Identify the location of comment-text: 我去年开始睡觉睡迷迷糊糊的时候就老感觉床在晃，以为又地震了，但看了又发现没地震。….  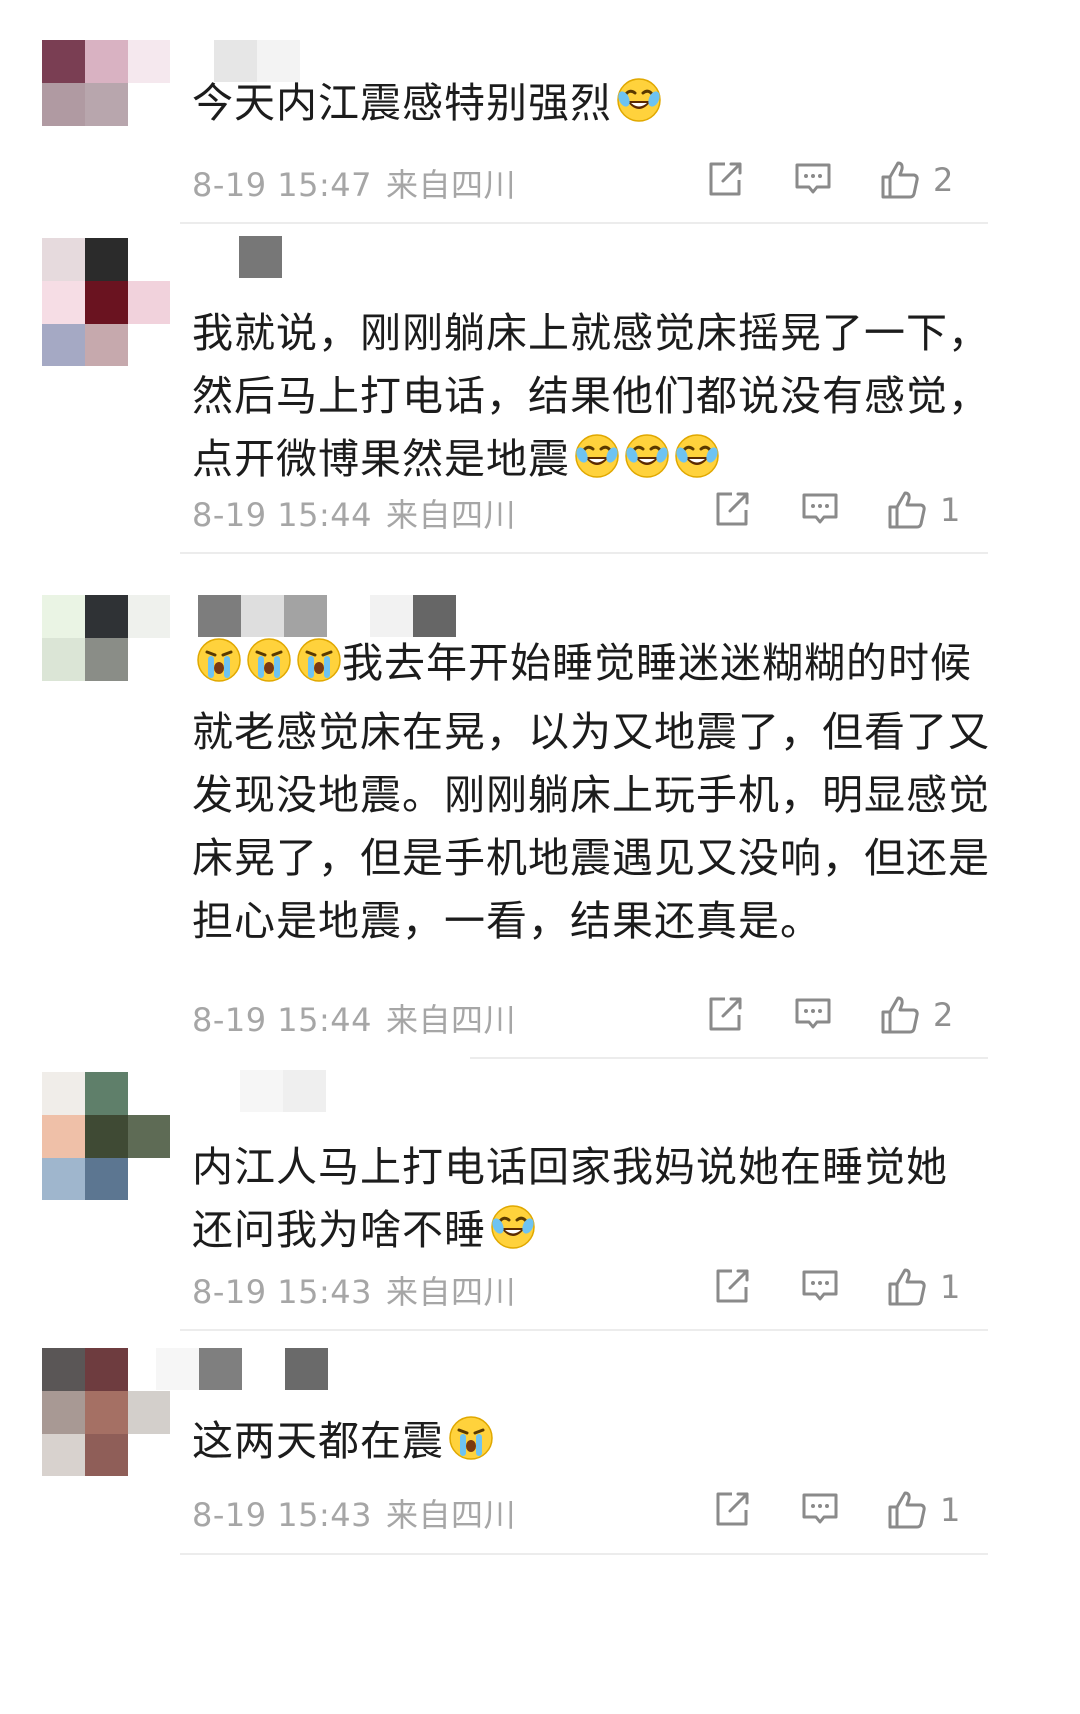
(591, 791).